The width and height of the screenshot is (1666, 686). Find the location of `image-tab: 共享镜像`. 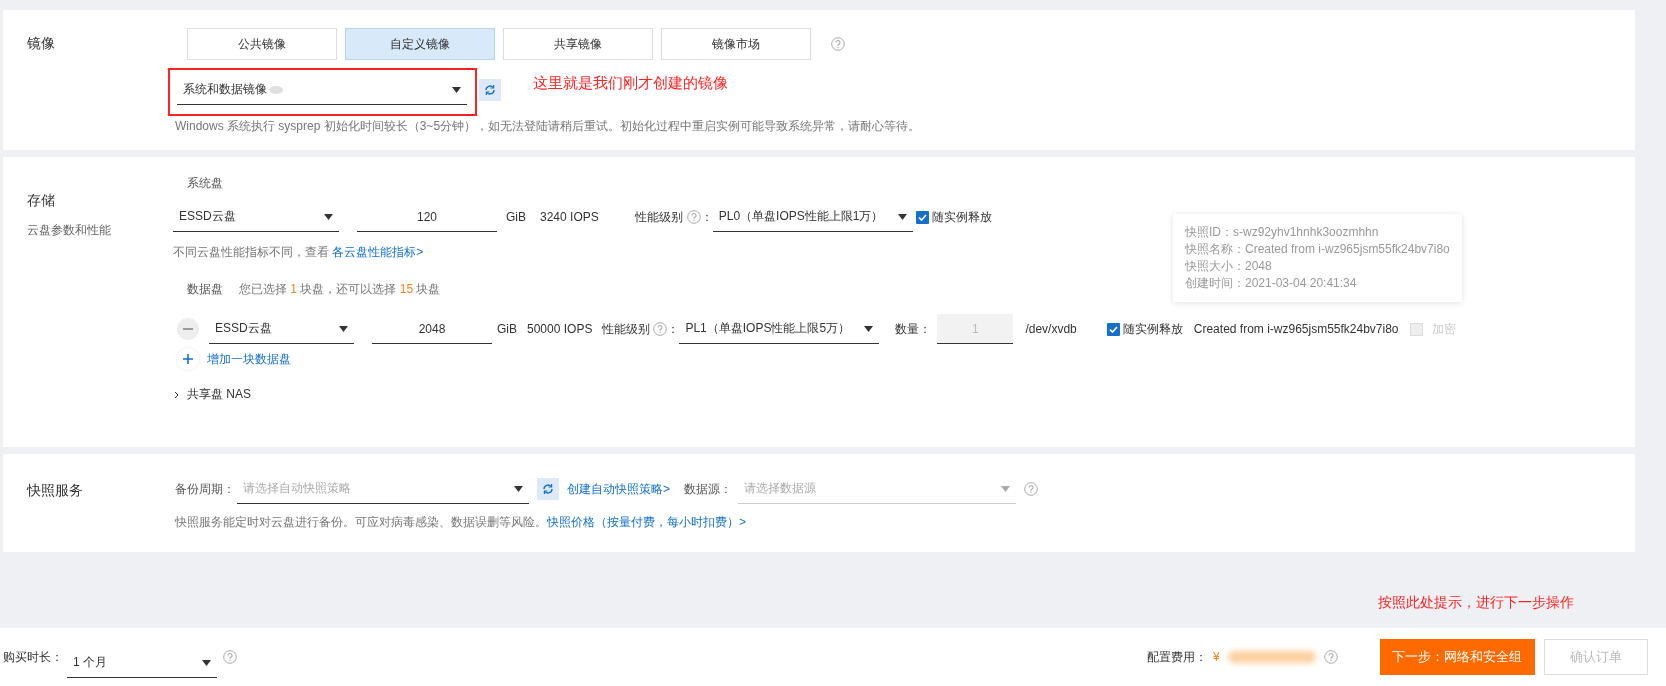

image-tab: 共享镜像 is located at coordinates (578, 44).